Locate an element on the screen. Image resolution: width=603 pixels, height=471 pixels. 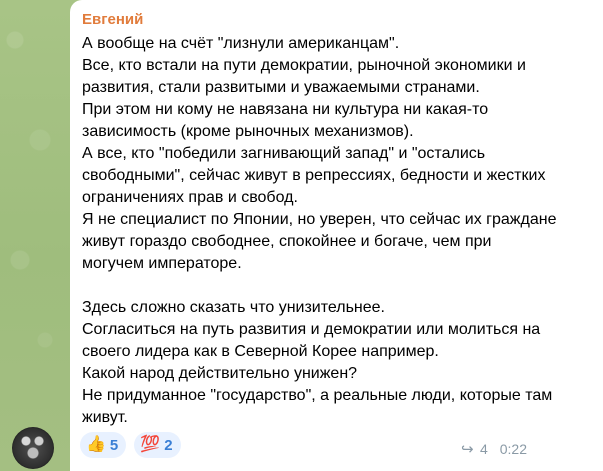
message-line: Здесь сложно сказать что унизительнее. is located at coordinates (233, 307).